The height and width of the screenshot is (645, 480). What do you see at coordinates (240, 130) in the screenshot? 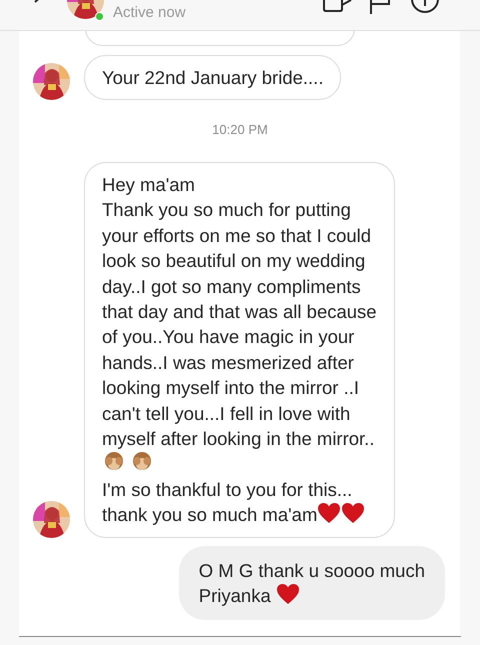
I see `timestamp: 10:20 PM` at bounding box center [240, 130].